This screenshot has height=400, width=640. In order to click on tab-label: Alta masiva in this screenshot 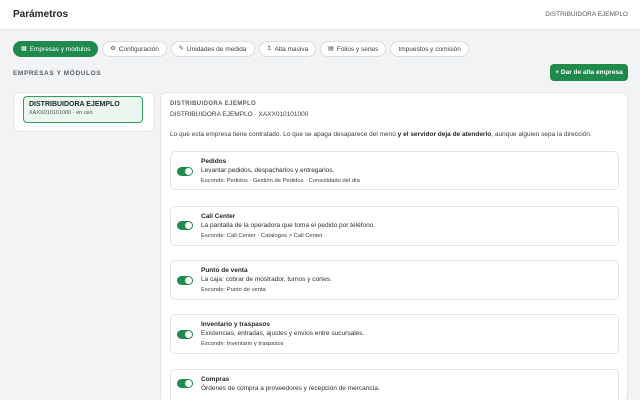, I will do `click(291, 49)`.